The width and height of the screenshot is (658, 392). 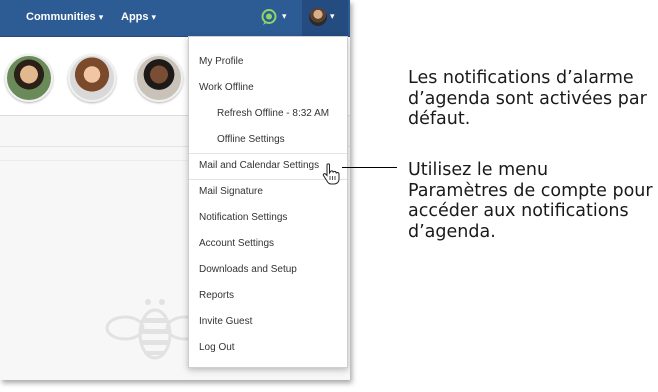 What do you see at coordinates (61, 17) in the screenshot?
I see `nav-communities-label: Communities` at bounding box center [61, 17].